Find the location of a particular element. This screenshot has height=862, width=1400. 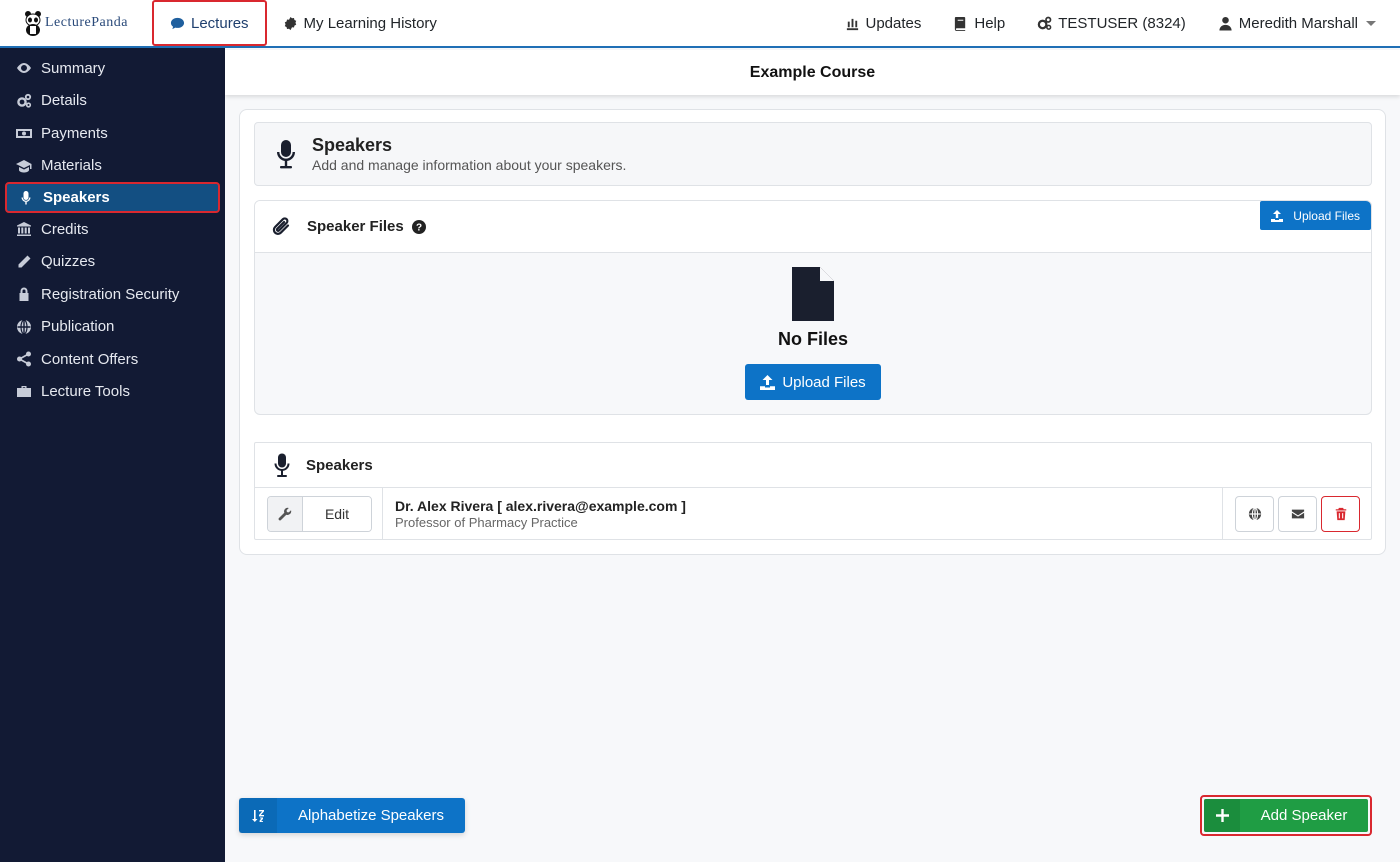

sidebar-item-label: Publication is located at coordinates (78, 327).